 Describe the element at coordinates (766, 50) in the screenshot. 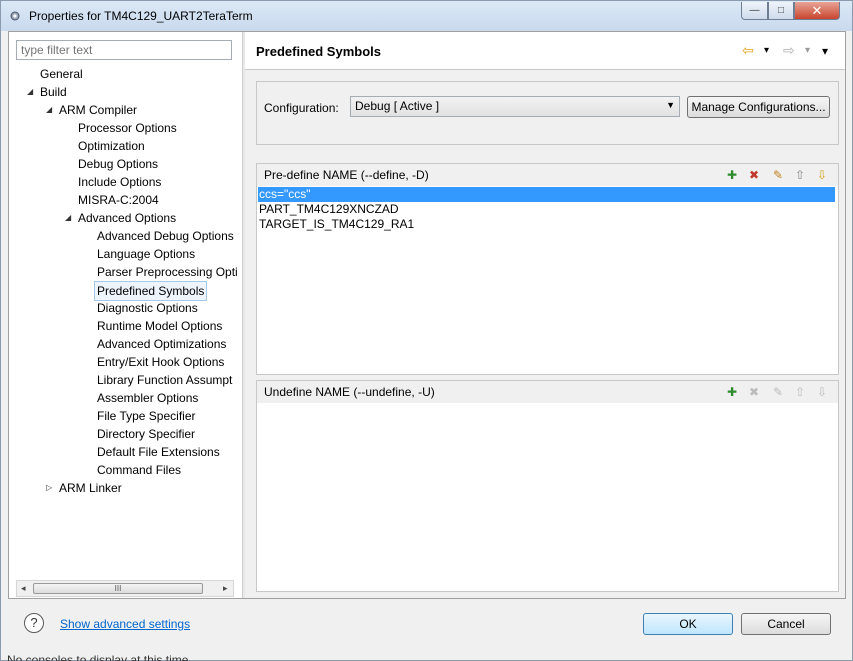

I see `back-menu-icon: ▾` at that location.